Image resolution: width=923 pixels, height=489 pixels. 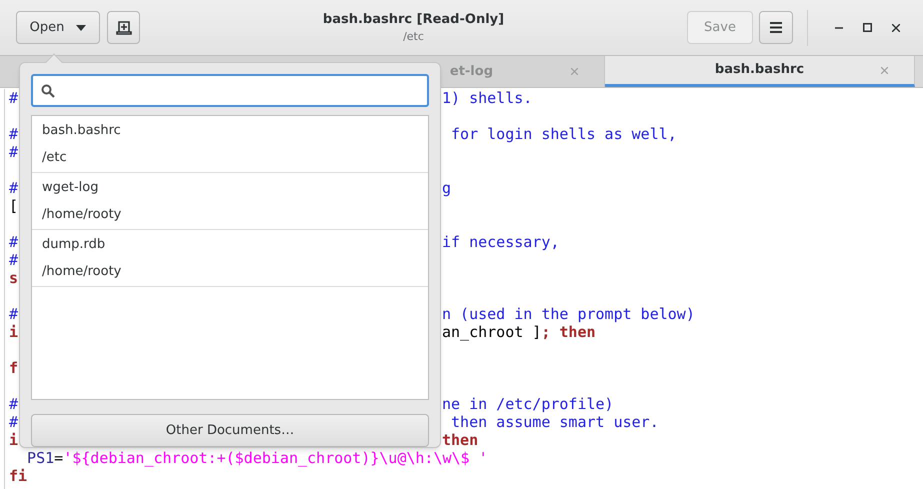 I want to click on new-tab-icon, so click(x=124, y=27).